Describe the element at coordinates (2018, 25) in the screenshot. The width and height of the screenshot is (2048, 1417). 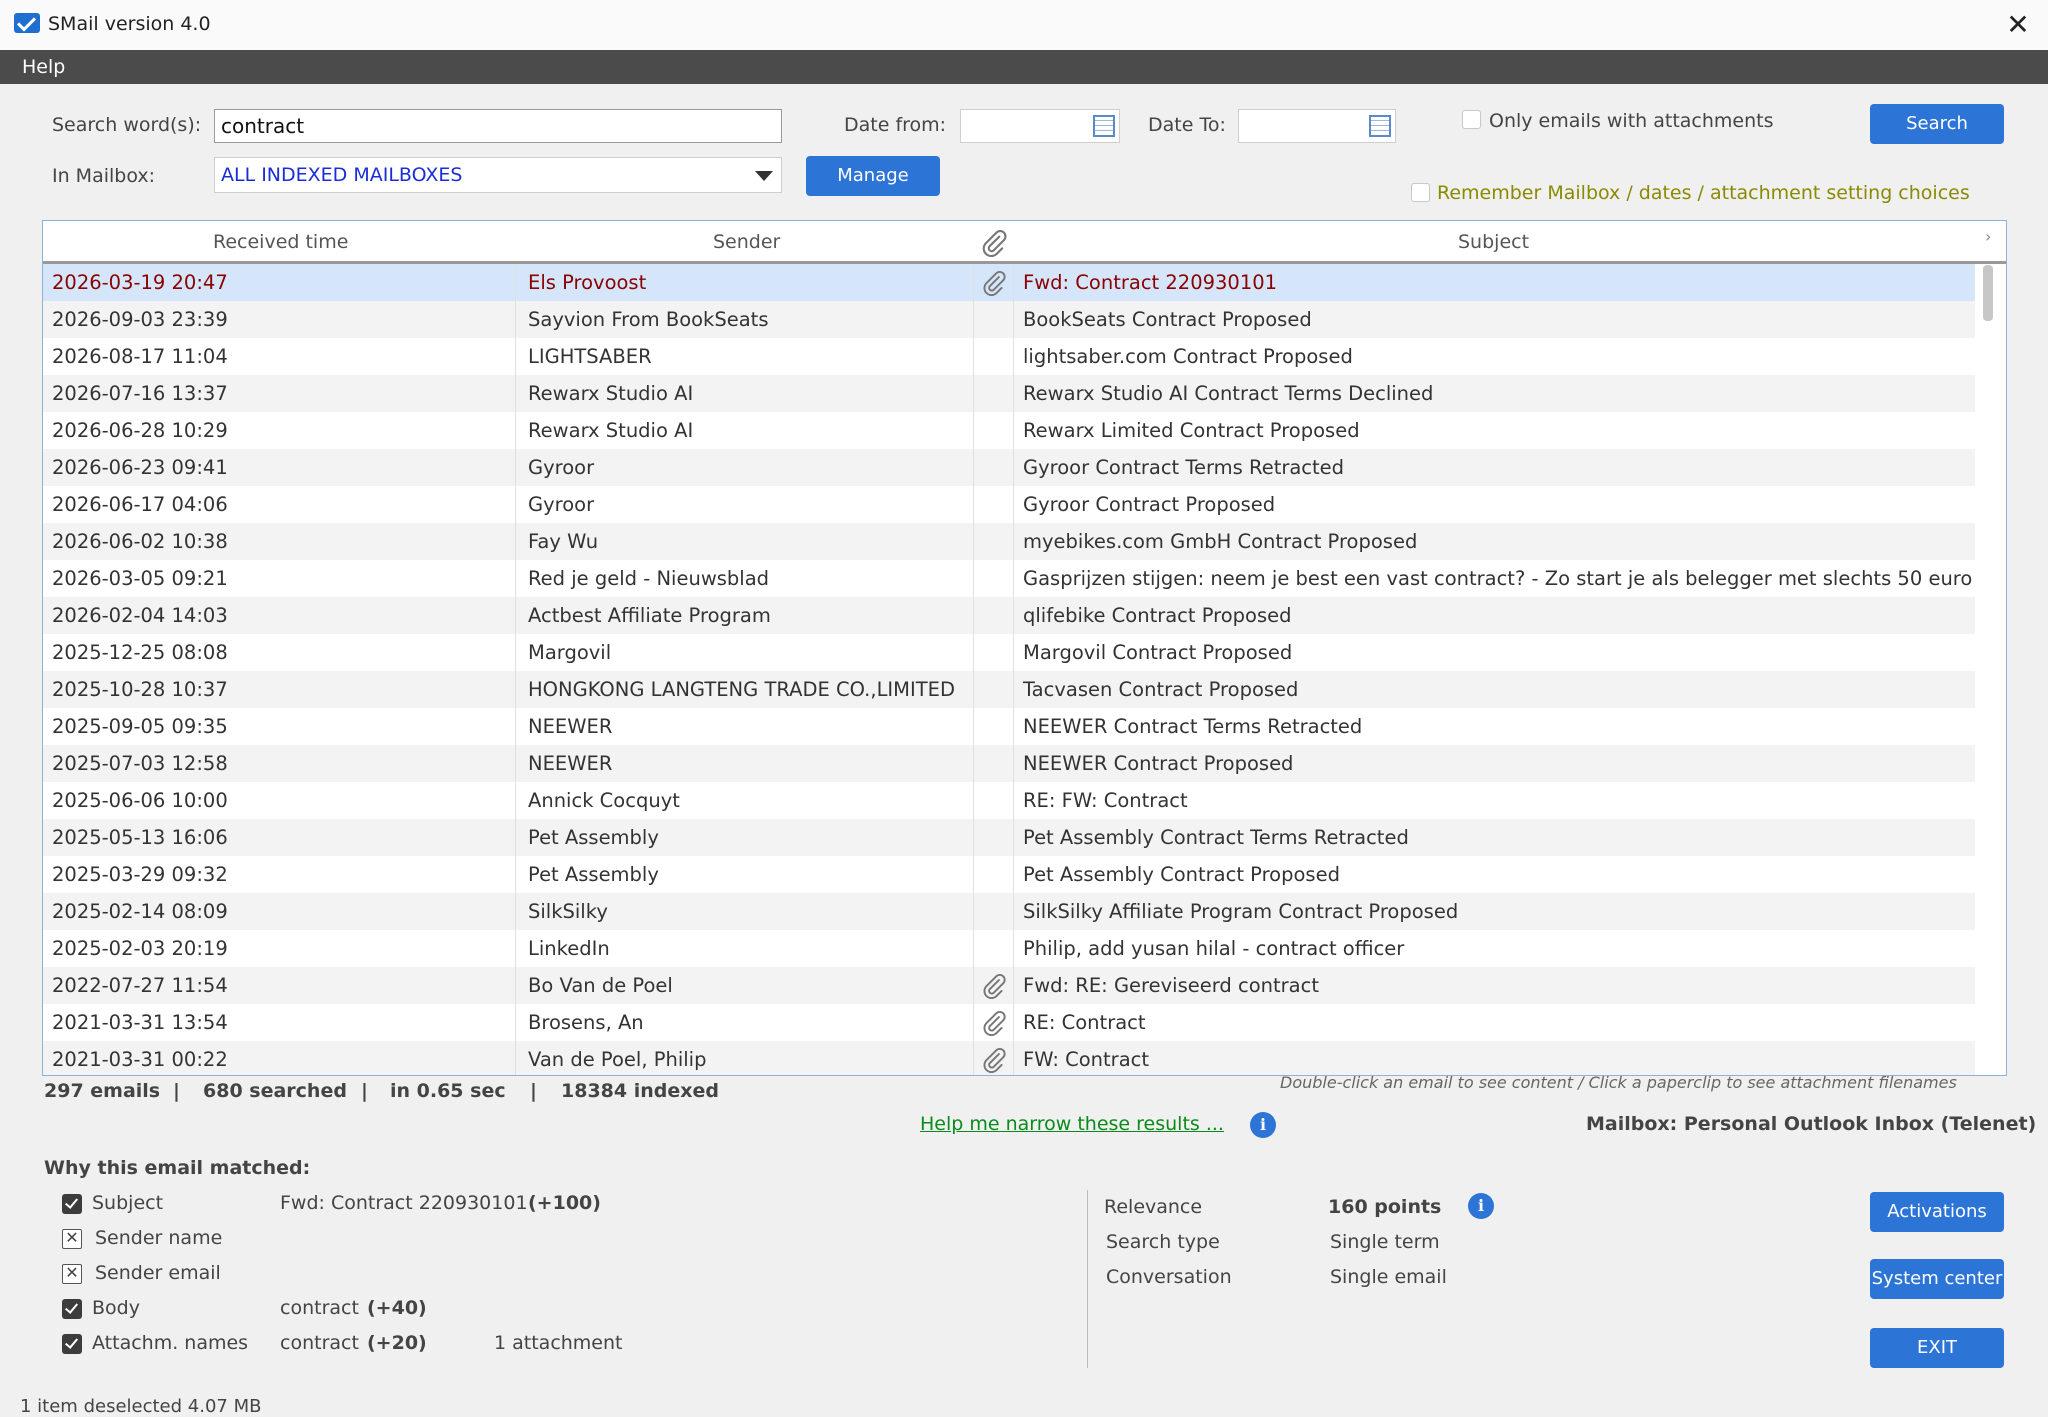
I see `close-button: ✕` at that location.